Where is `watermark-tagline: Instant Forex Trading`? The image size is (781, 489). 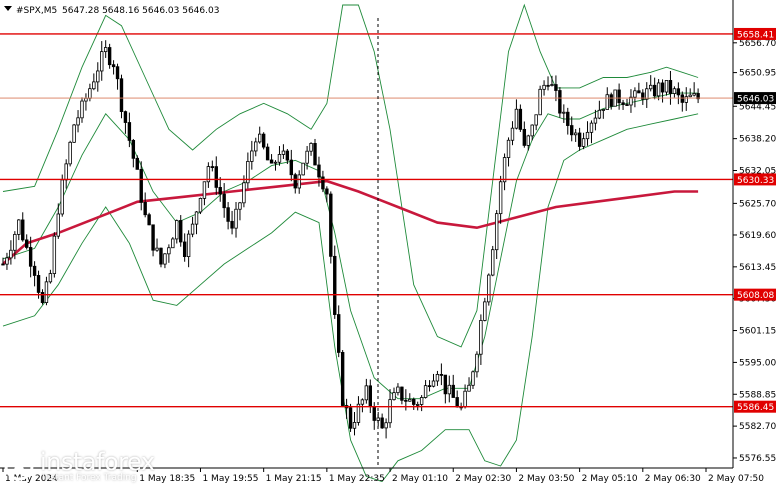
watermark-tagline: Instant Forex Trading is located at coordinates (89, 477).